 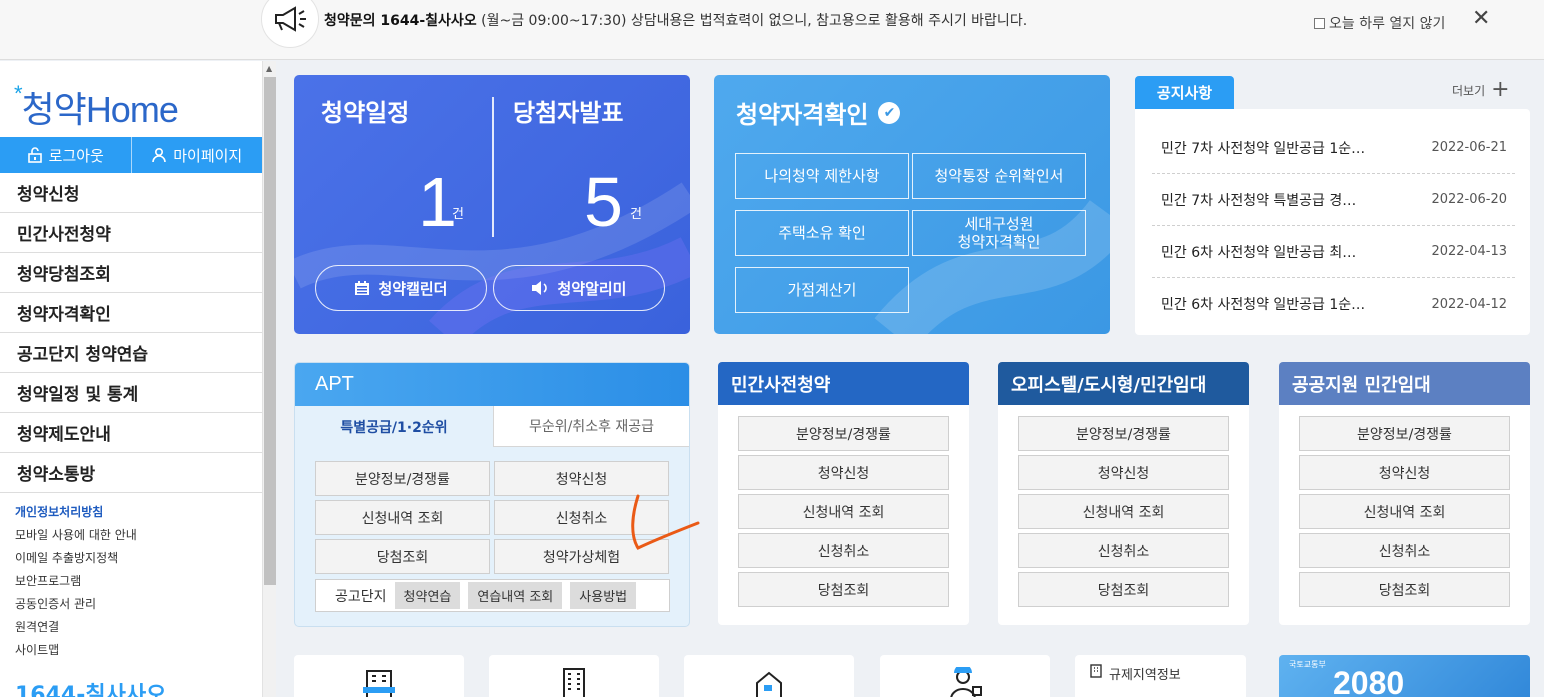 What do you see at coordinates (76, 650) in the screenshot?
I see `sitemap-link: 사이트맵` at bounding box center [76, 650].